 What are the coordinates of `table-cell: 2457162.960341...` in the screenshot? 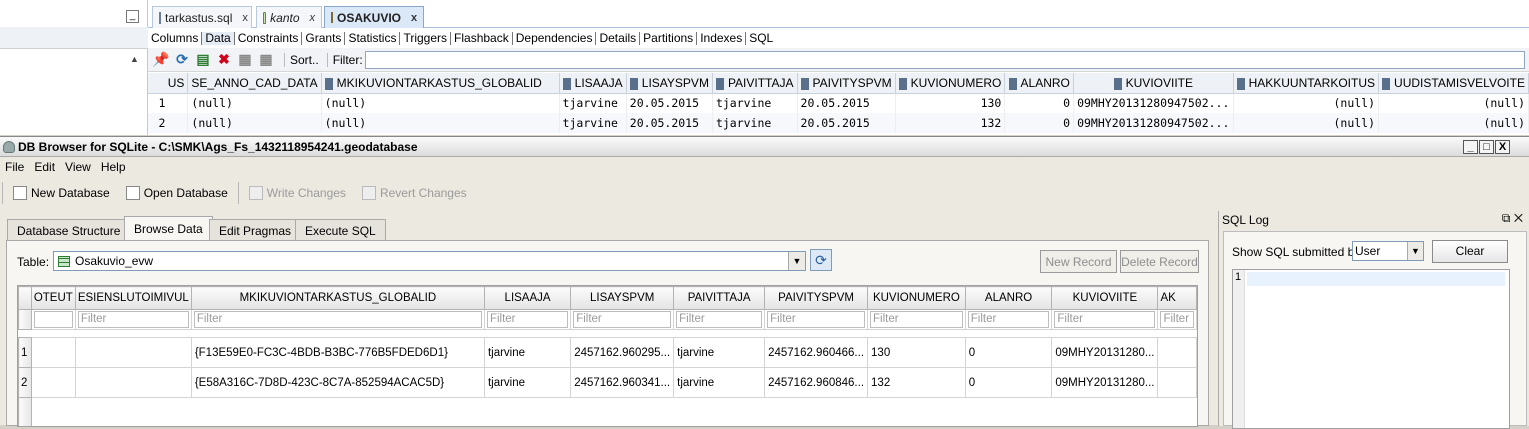 It's located at (622, 382).